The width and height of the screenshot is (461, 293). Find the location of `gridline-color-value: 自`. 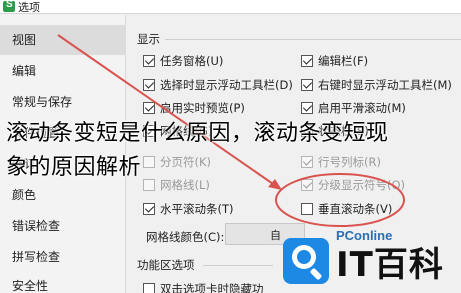

gridline-color-value: 自 is located at coordinates (275, 235).